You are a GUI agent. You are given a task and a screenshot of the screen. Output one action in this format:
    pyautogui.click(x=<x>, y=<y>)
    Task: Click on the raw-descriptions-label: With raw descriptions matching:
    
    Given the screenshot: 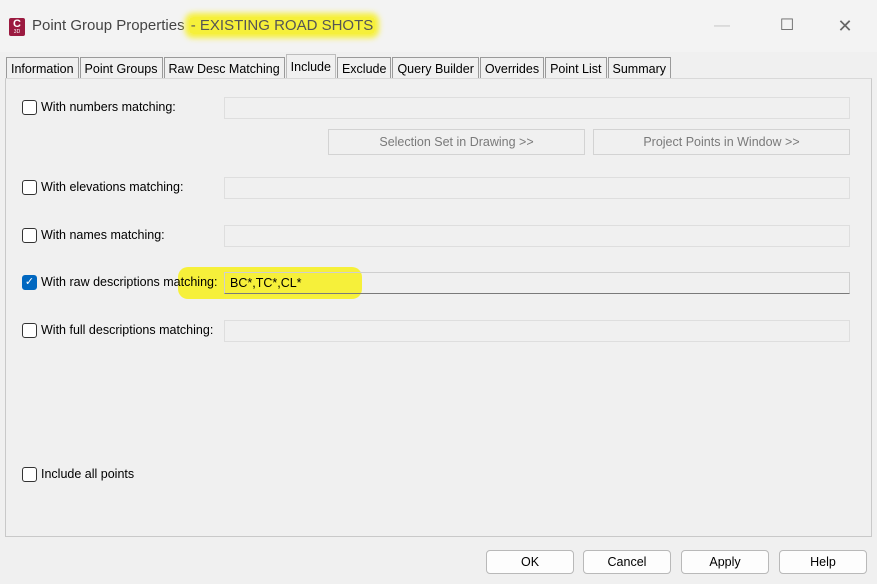 What is the action you would take?
    pyautogui.click(x=129, y=282)
    